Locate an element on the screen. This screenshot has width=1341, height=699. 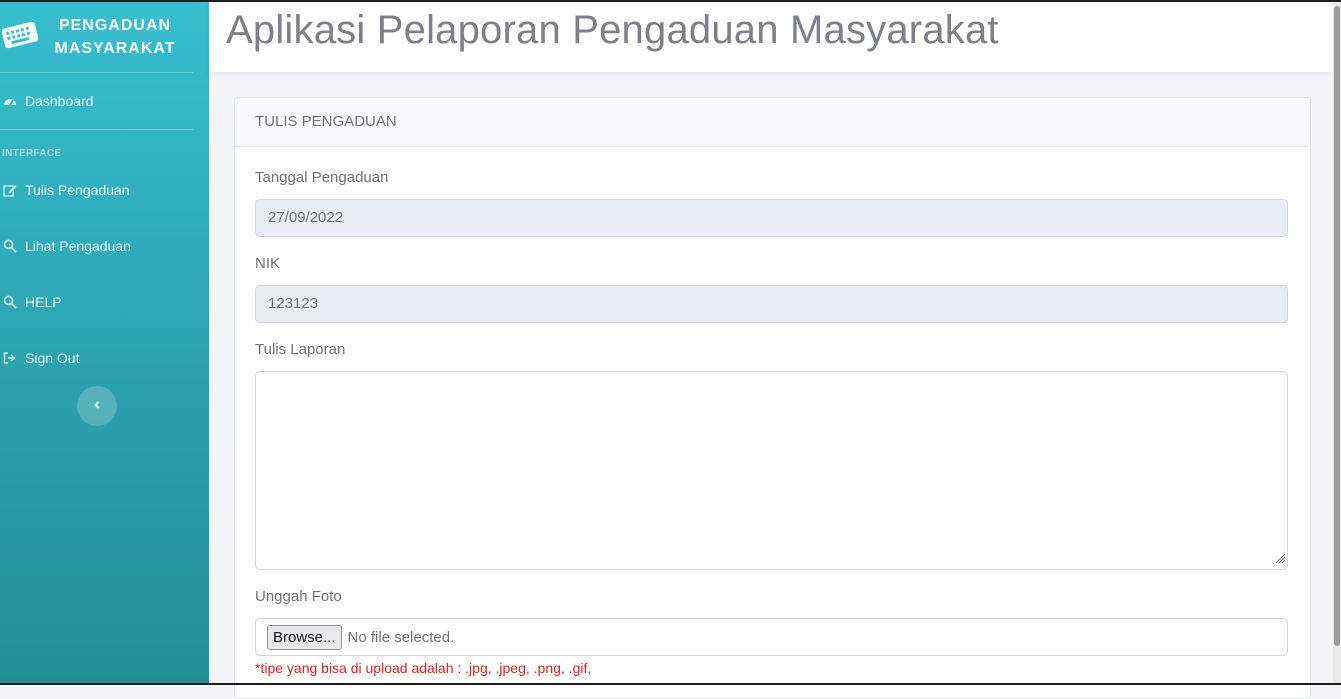
window-top-edge is located at coordinates (670, 1).